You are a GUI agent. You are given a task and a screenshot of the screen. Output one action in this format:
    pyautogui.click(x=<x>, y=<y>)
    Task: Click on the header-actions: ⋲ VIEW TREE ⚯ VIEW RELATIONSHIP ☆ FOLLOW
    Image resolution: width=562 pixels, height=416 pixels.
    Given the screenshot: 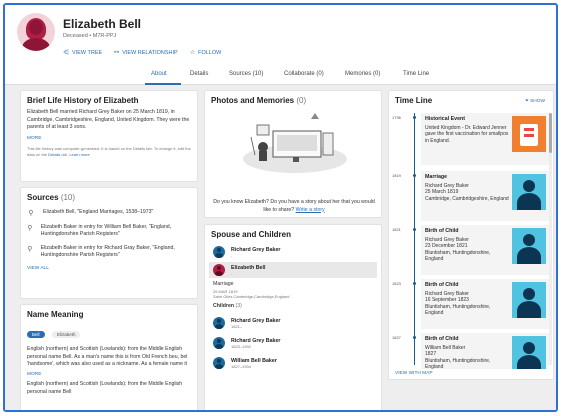 What is the action you would take?
    pyautogui.click(x=142, y=53)
    